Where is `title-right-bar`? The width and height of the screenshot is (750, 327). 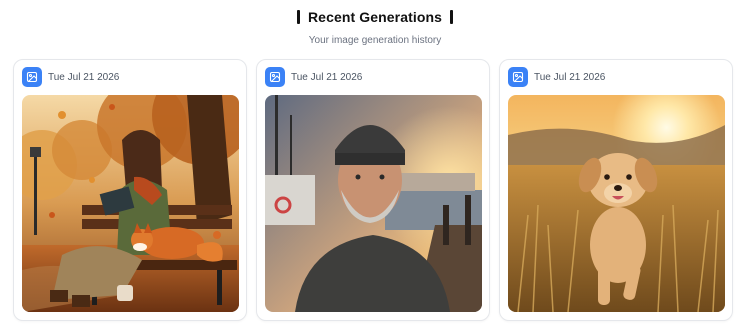
title-right-bar is located at coordinates (452, 17).